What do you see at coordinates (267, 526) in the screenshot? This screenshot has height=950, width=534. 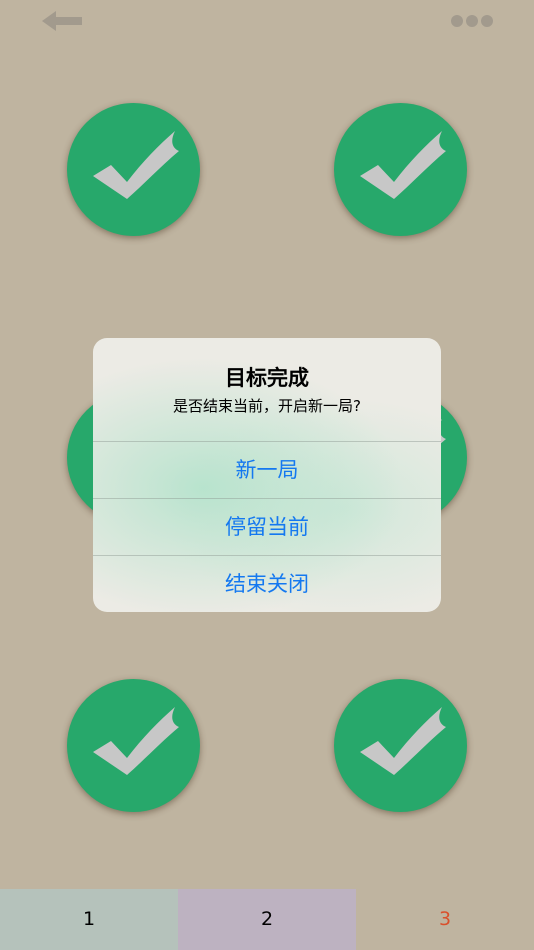 I see `stay-current-button: 停留当前` at bounding box center [267, 526].